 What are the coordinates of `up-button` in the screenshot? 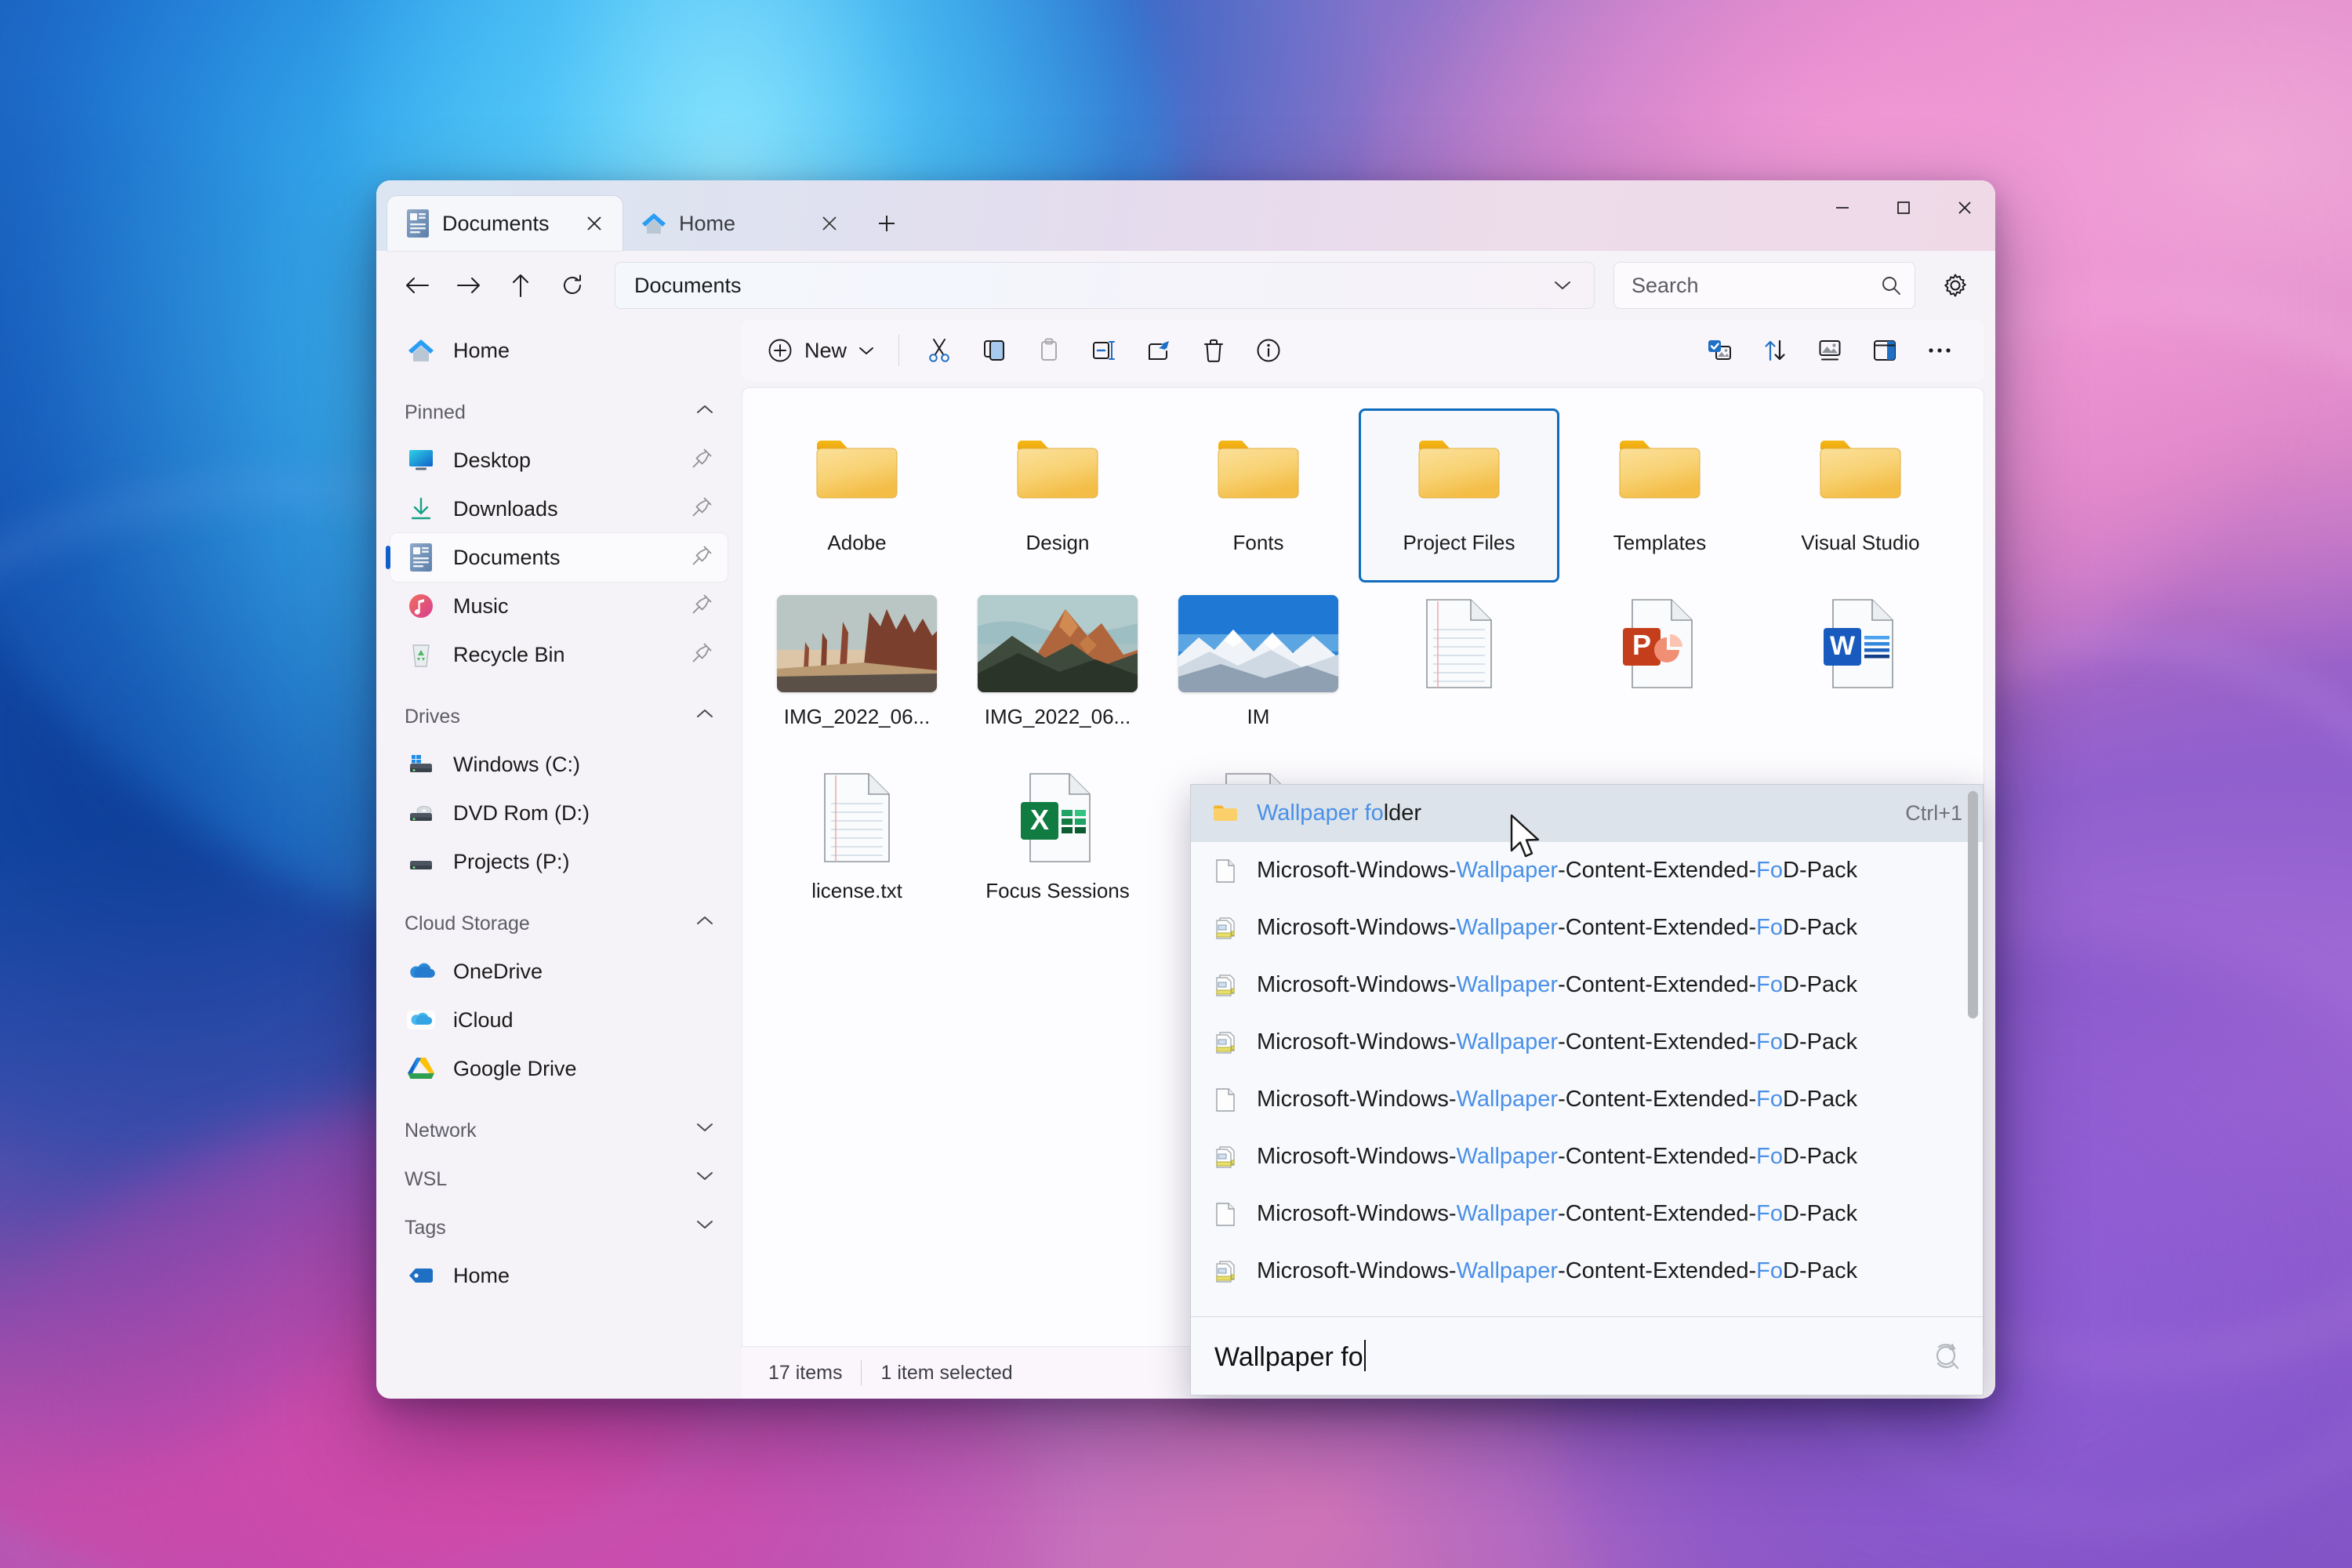 It's located at (521, 285).